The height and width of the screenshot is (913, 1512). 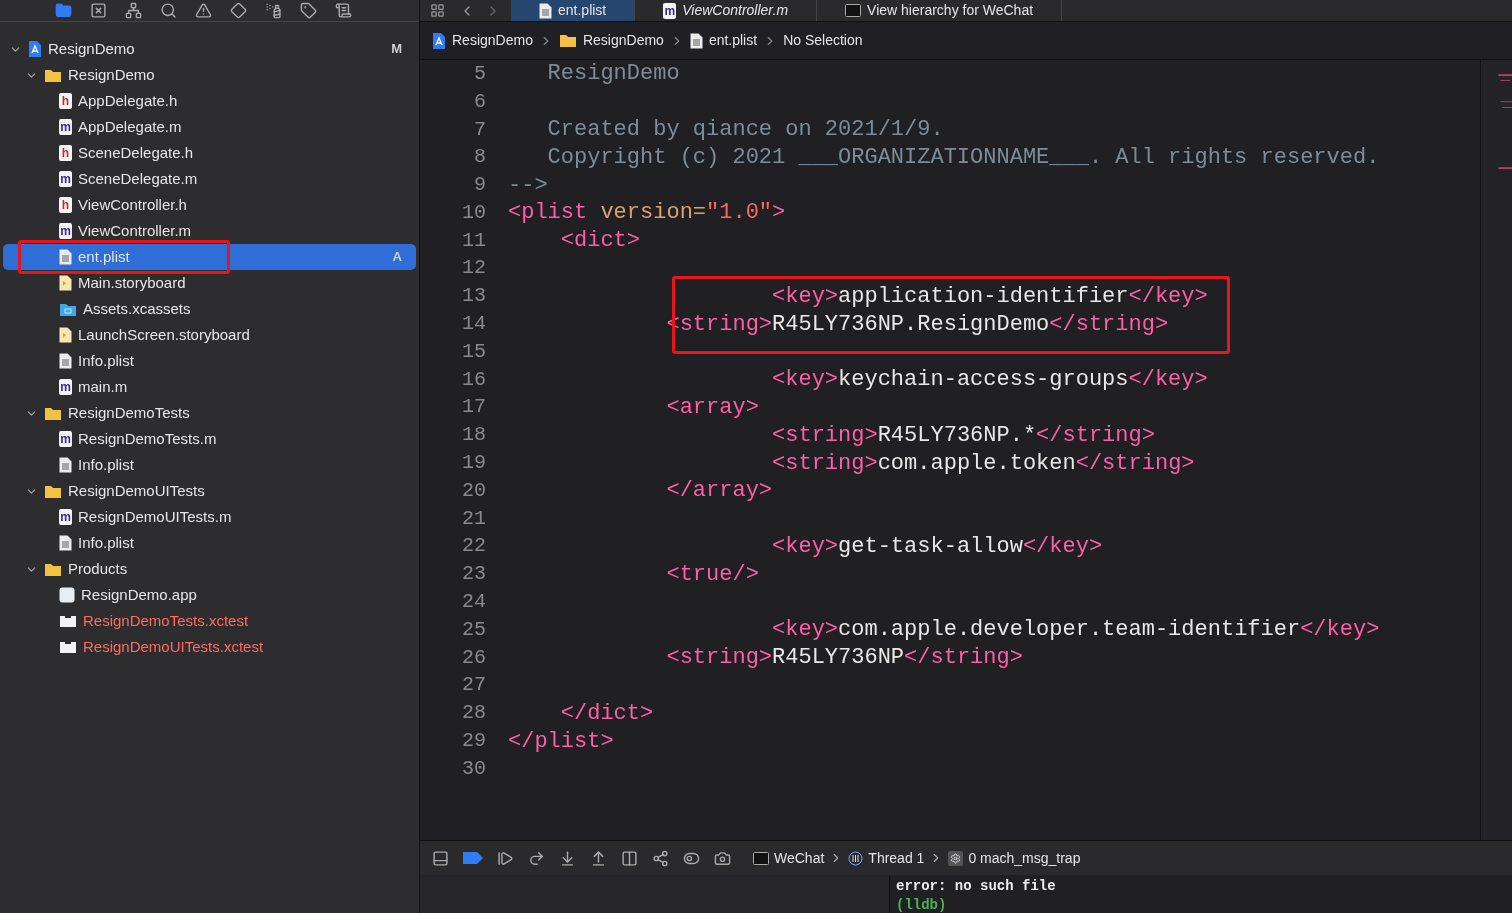 What do you see at coordinates (660, 858) in the screenshot?
I see `memory-graph-icon` at bounding box center [660, 858].